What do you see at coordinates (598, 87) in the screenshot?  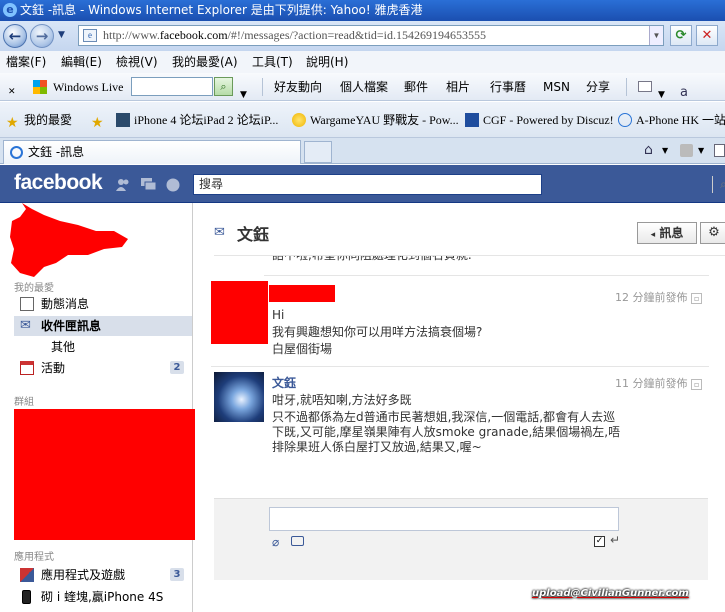 I see `toolbar-link-share: 分享` at bounding box center [598, 87].